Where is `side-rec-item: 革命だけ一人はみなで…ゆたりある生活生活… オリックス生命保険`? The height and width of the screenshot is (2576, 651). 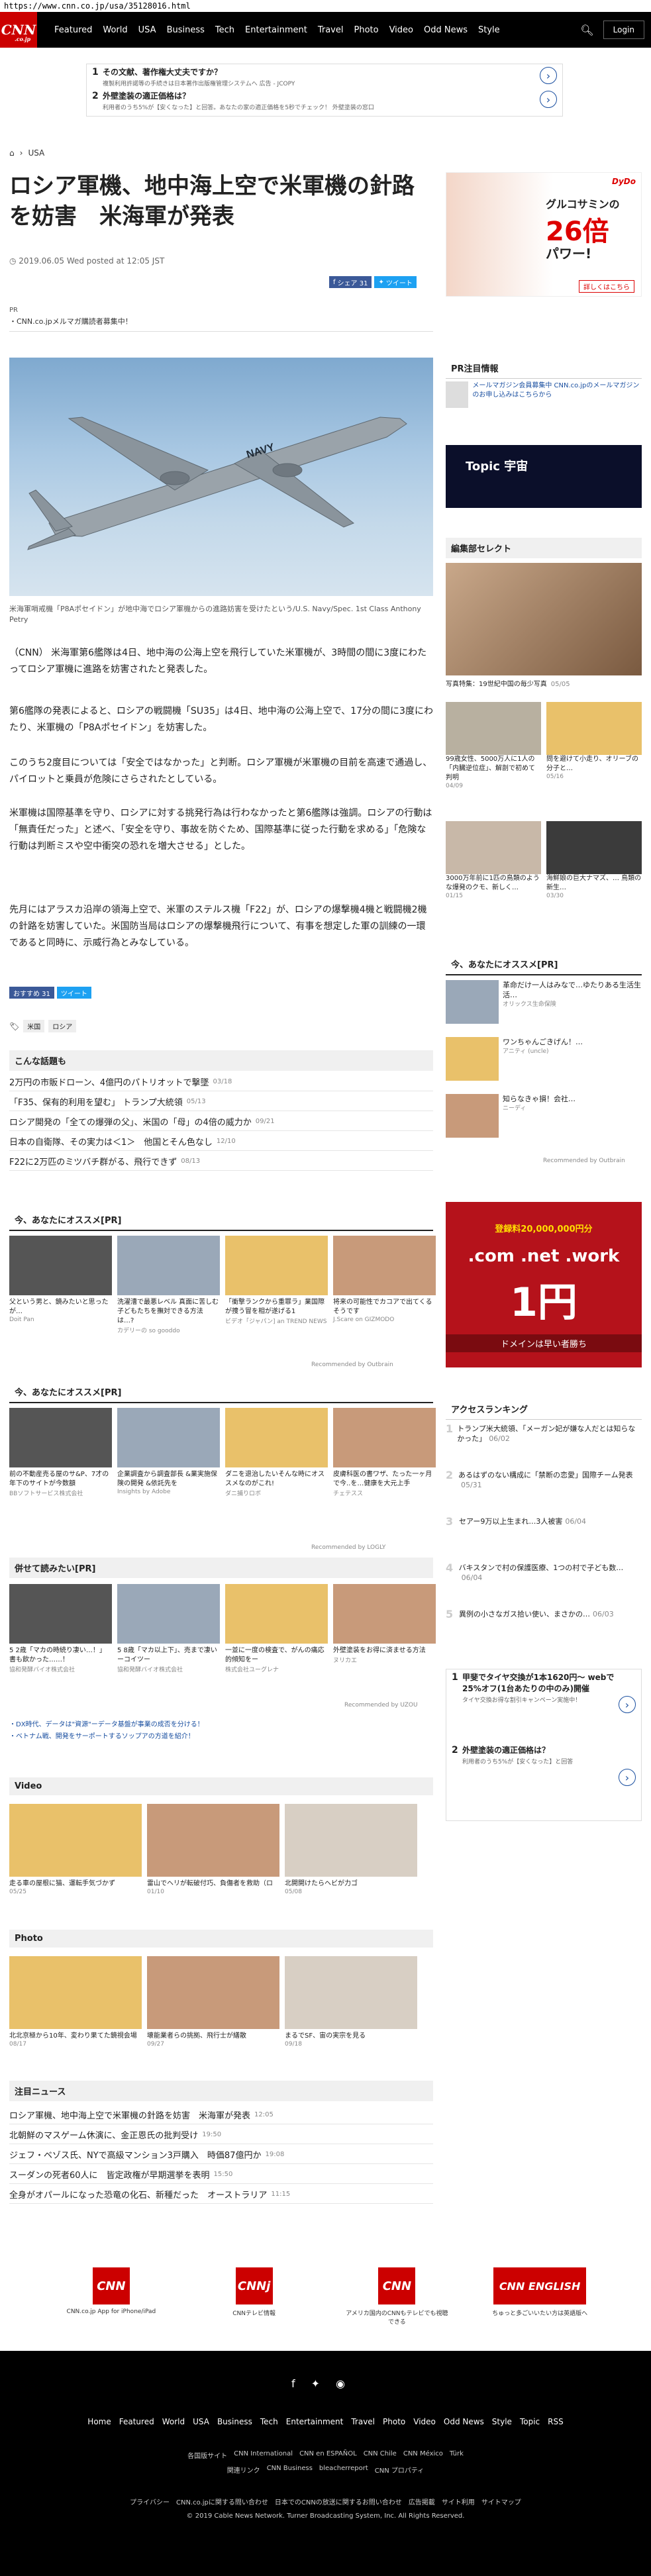 side-rec-item: 革命だけ一人はみなで…ゆたりある生活生活… オリックス生命保険 is located at coordinates (544, 1002).